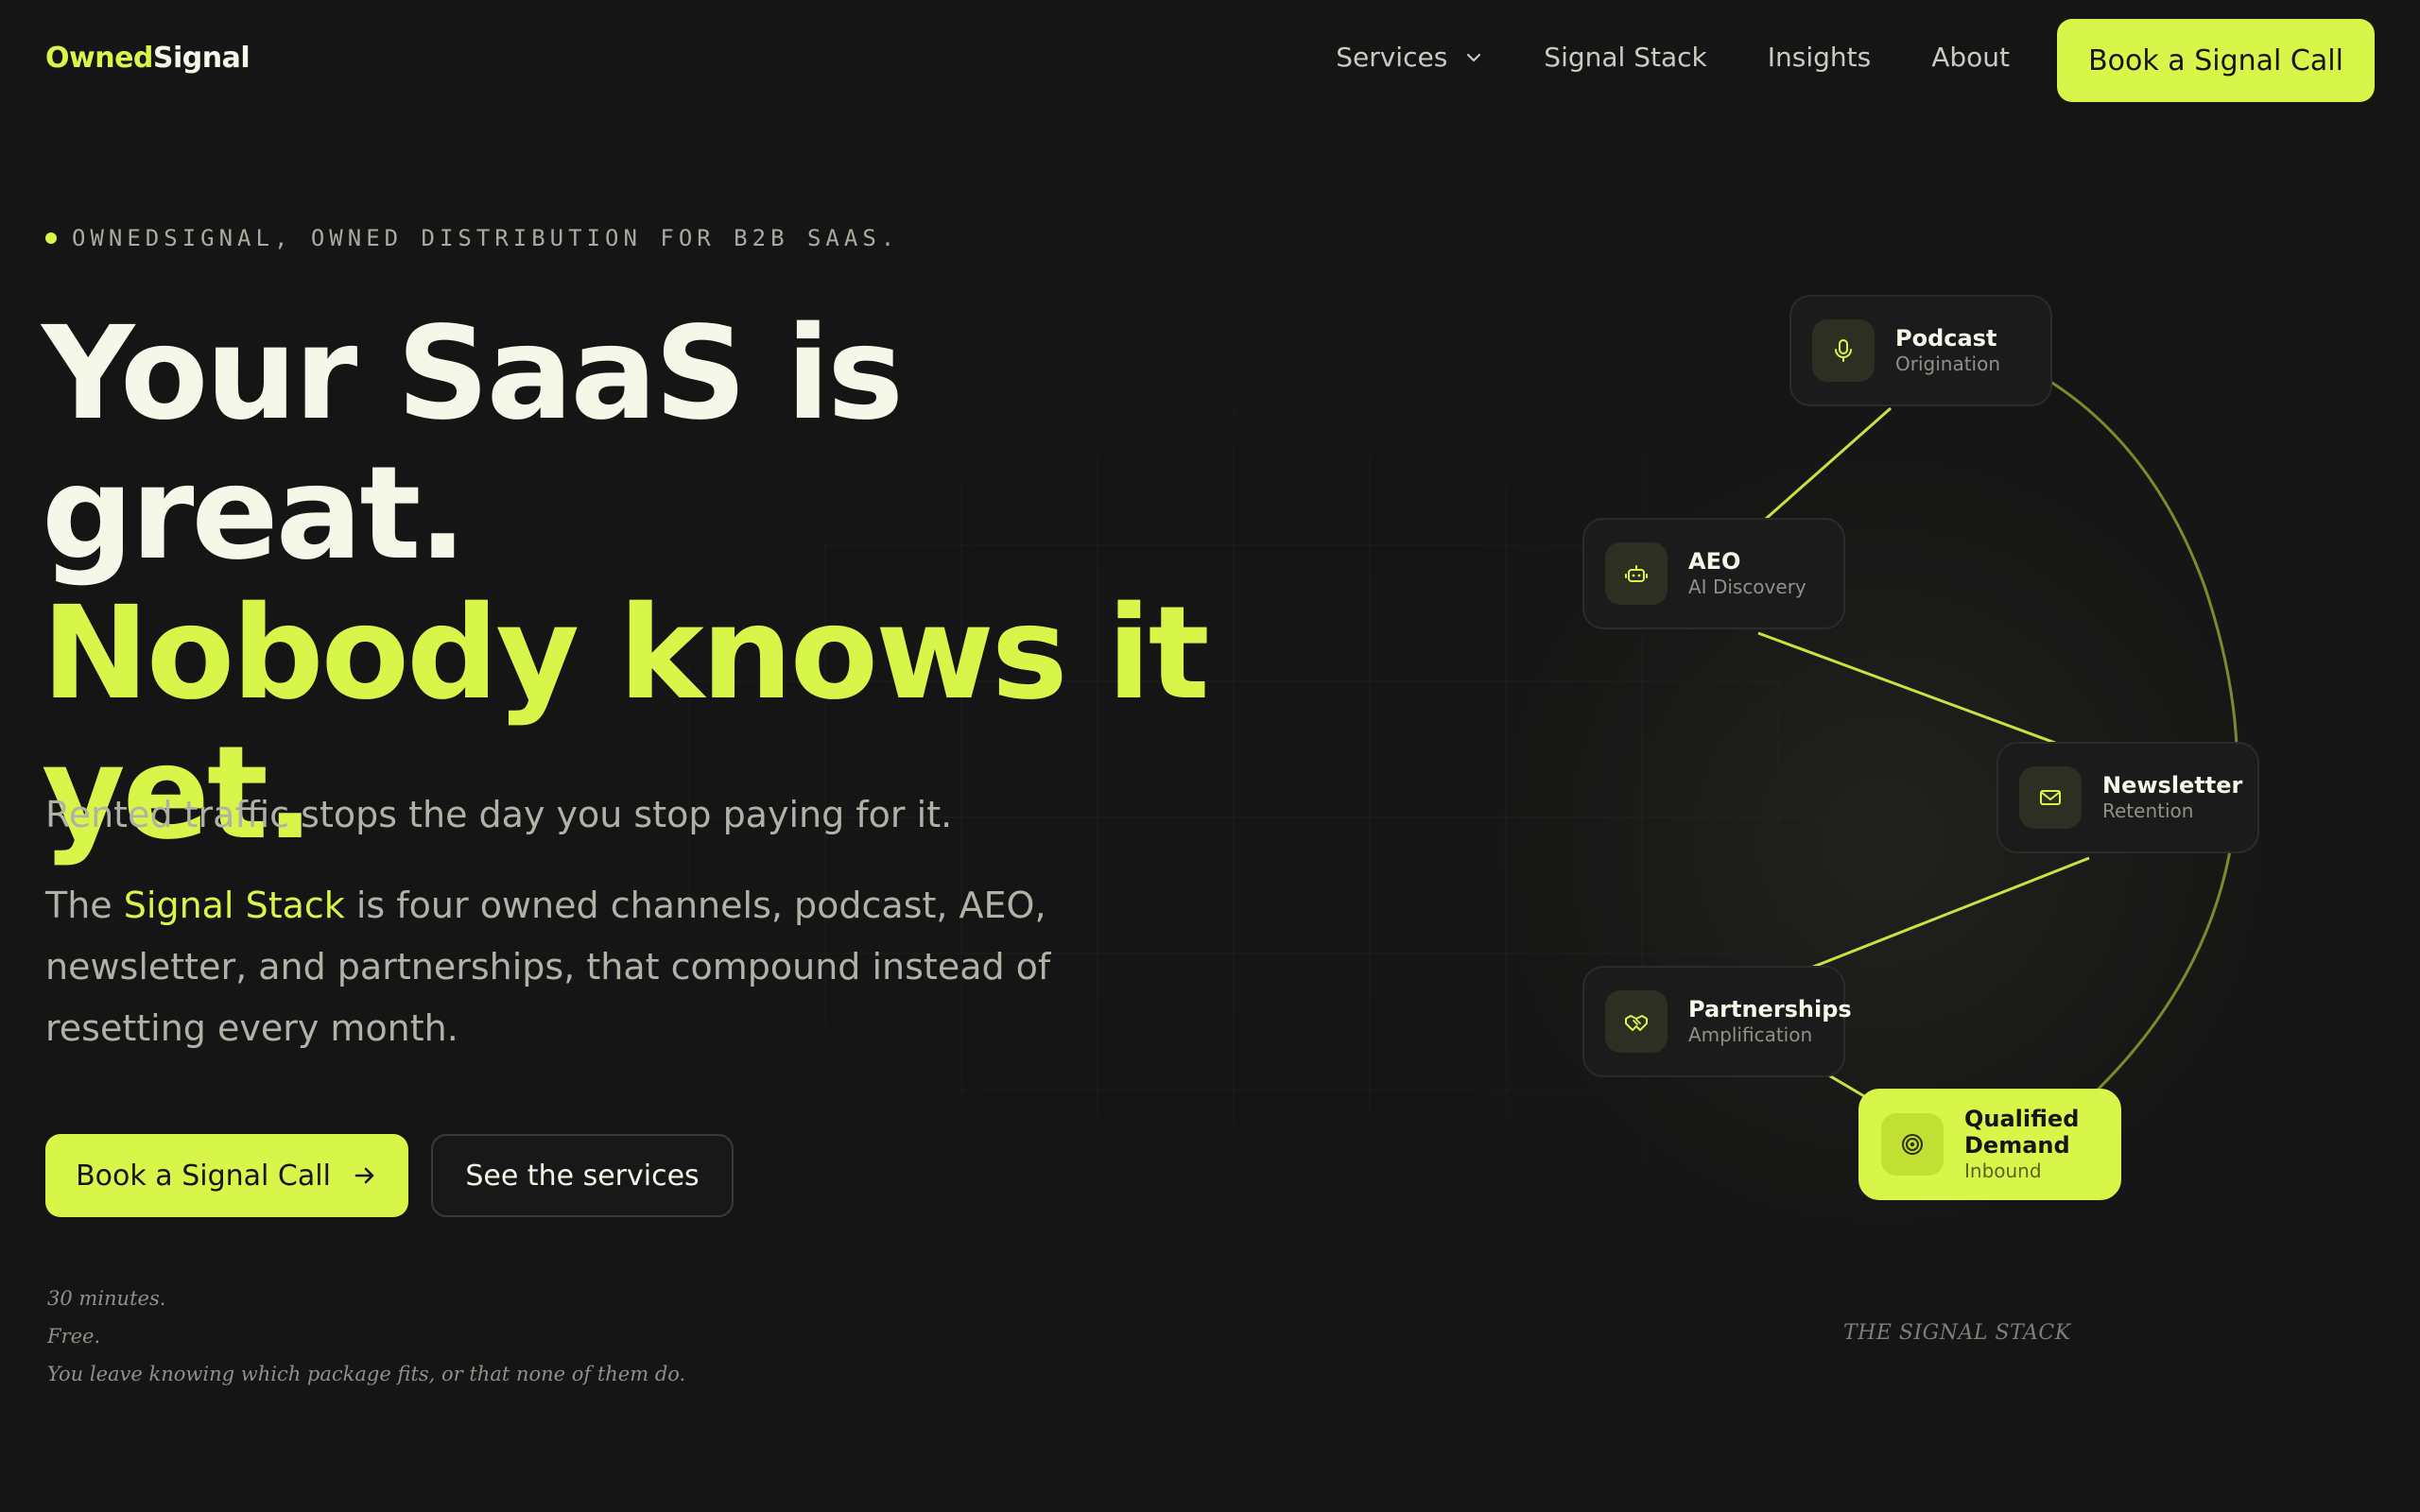 The height and width of the screenshot is (1512, 2420). Describe the element at coordinates (582, 1175) in the screenshot. I see `see-services-button: See the services` at that location.